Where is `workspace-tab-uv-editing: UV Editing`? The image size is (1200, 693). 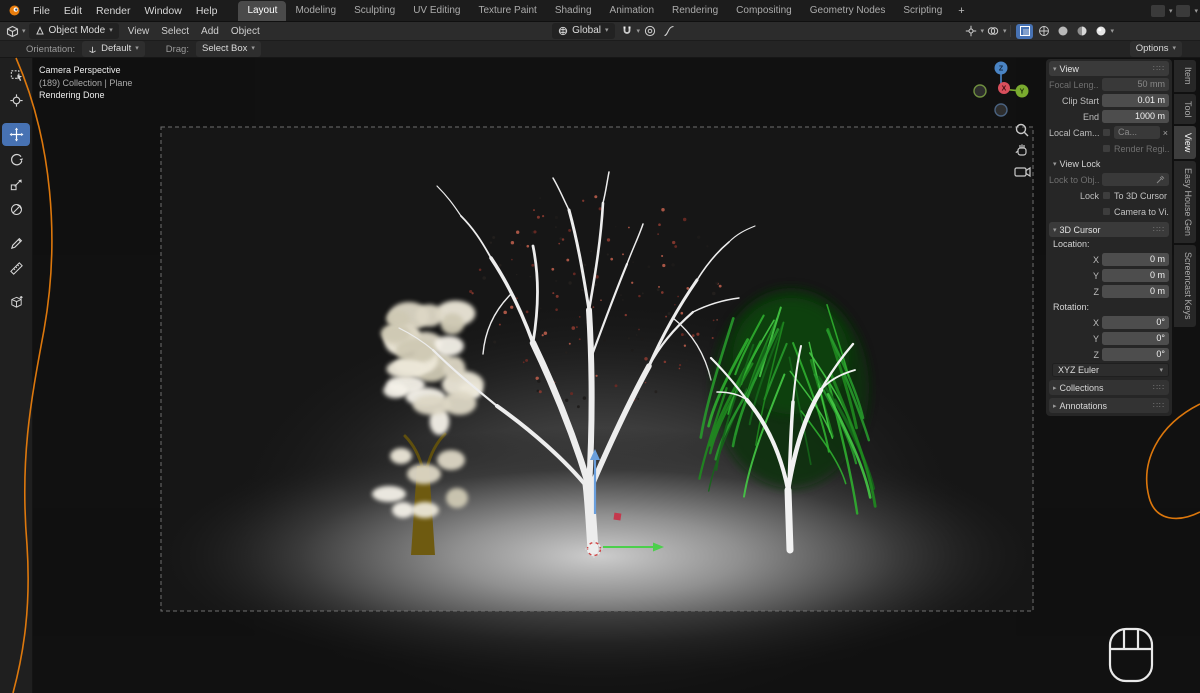
workspace-tab-uv-editing: UV Editing is located at coordinates (436, 11).